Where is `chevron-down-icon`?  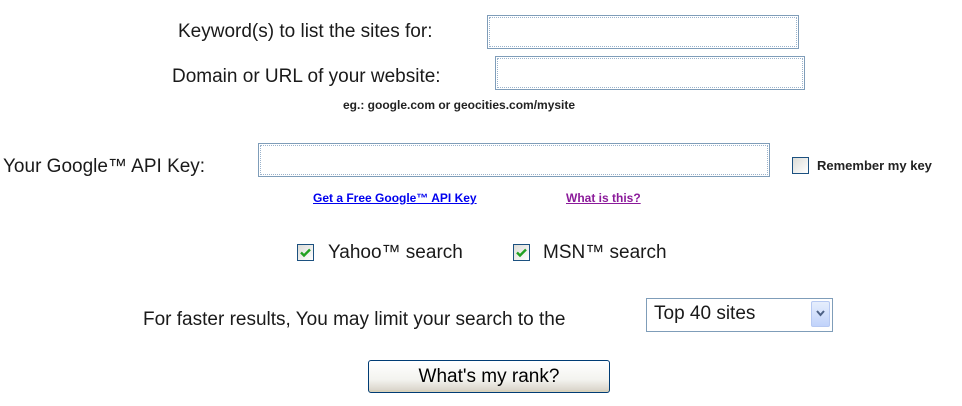
chevron-down-icon is located at coordinates (820, 313).